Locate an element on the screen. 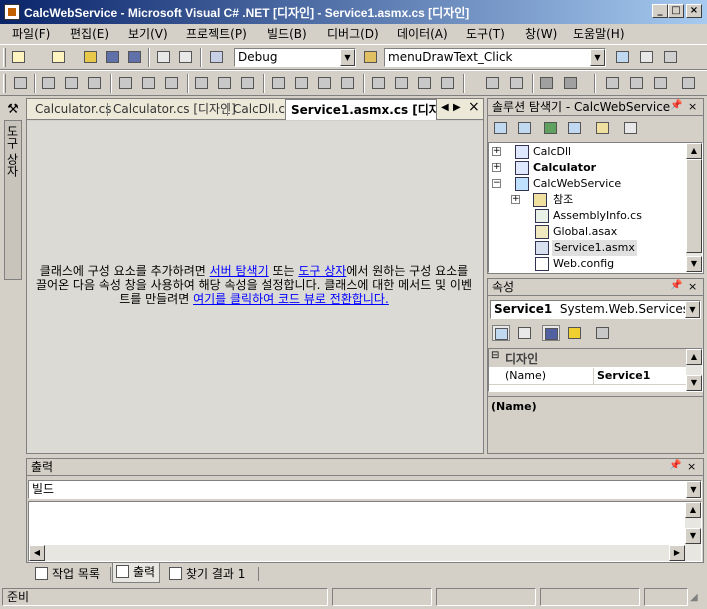 The height and width of the screenshot is (609, 707). vspacing-decrease-button is located at coordinates (425, 83).